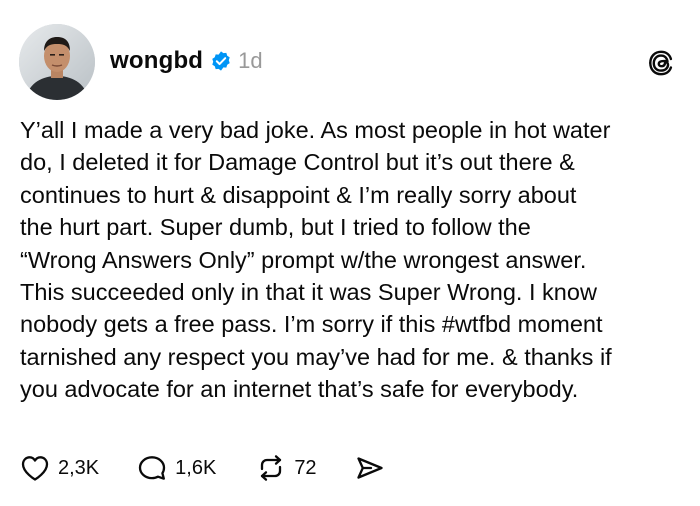 The width and height of the screenshot is (700, 506). I want to click on repost-arrows-icon, so click(271, 468).